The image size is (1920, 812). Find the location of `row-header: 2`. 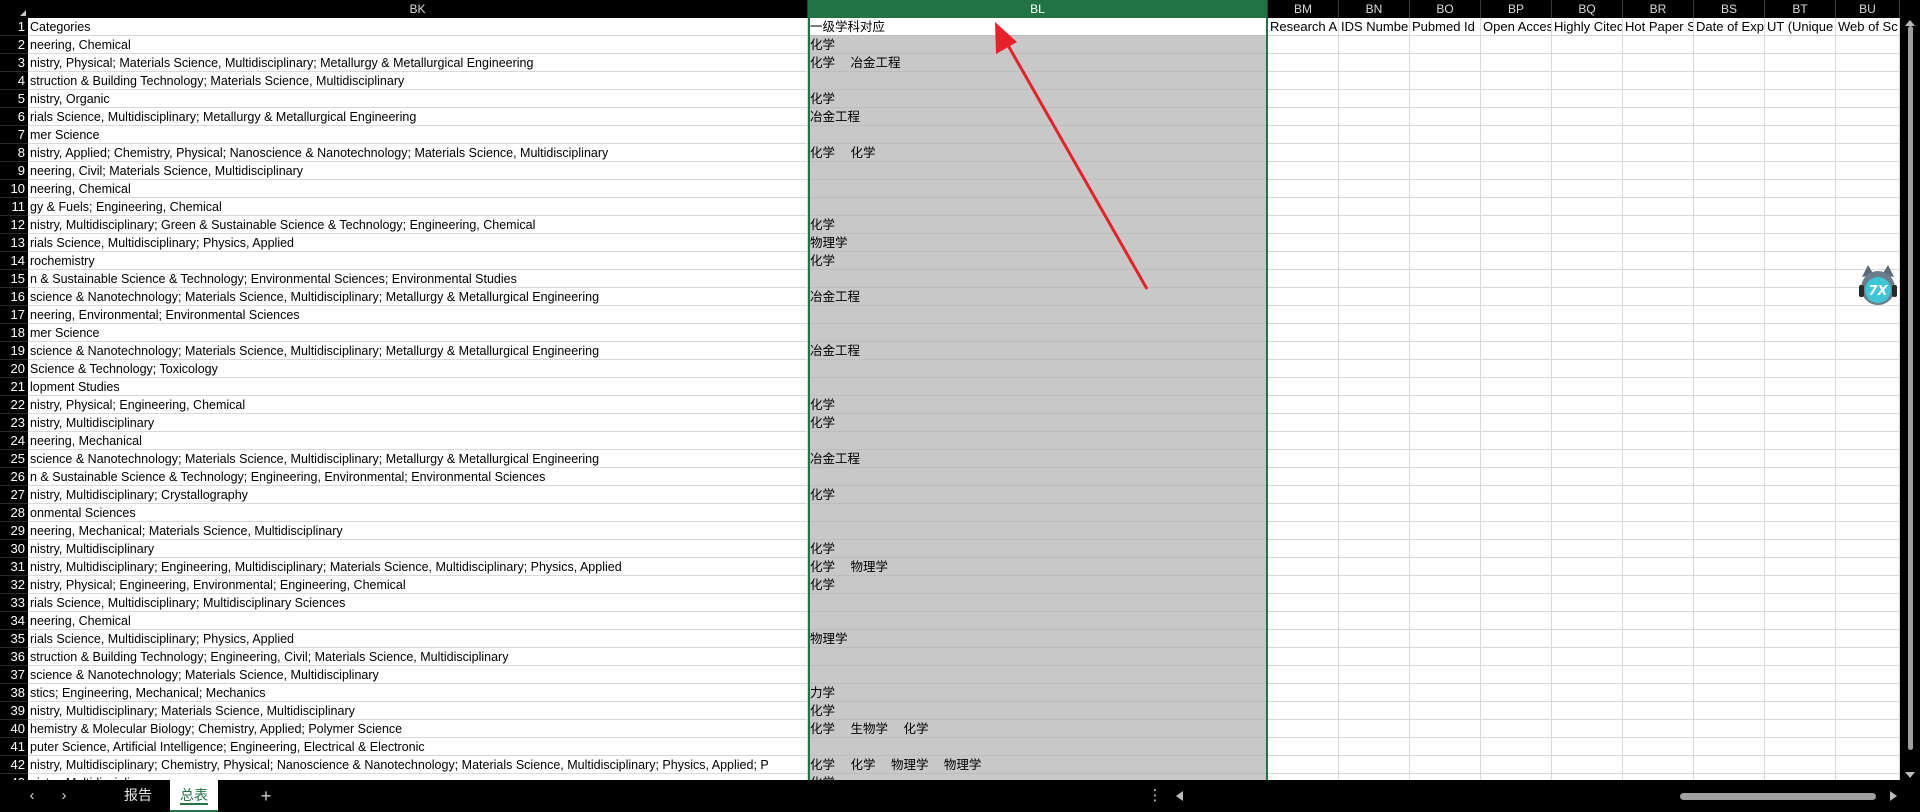

row-header: 2 is located at coordinates (14, 45).